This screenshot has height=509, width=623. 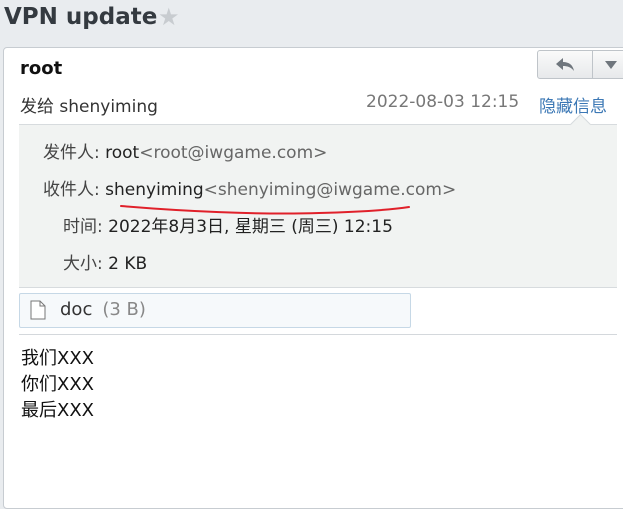 I want to click on to-email: <shenyiming@iwgame.com>, so click(x=330, y=190).